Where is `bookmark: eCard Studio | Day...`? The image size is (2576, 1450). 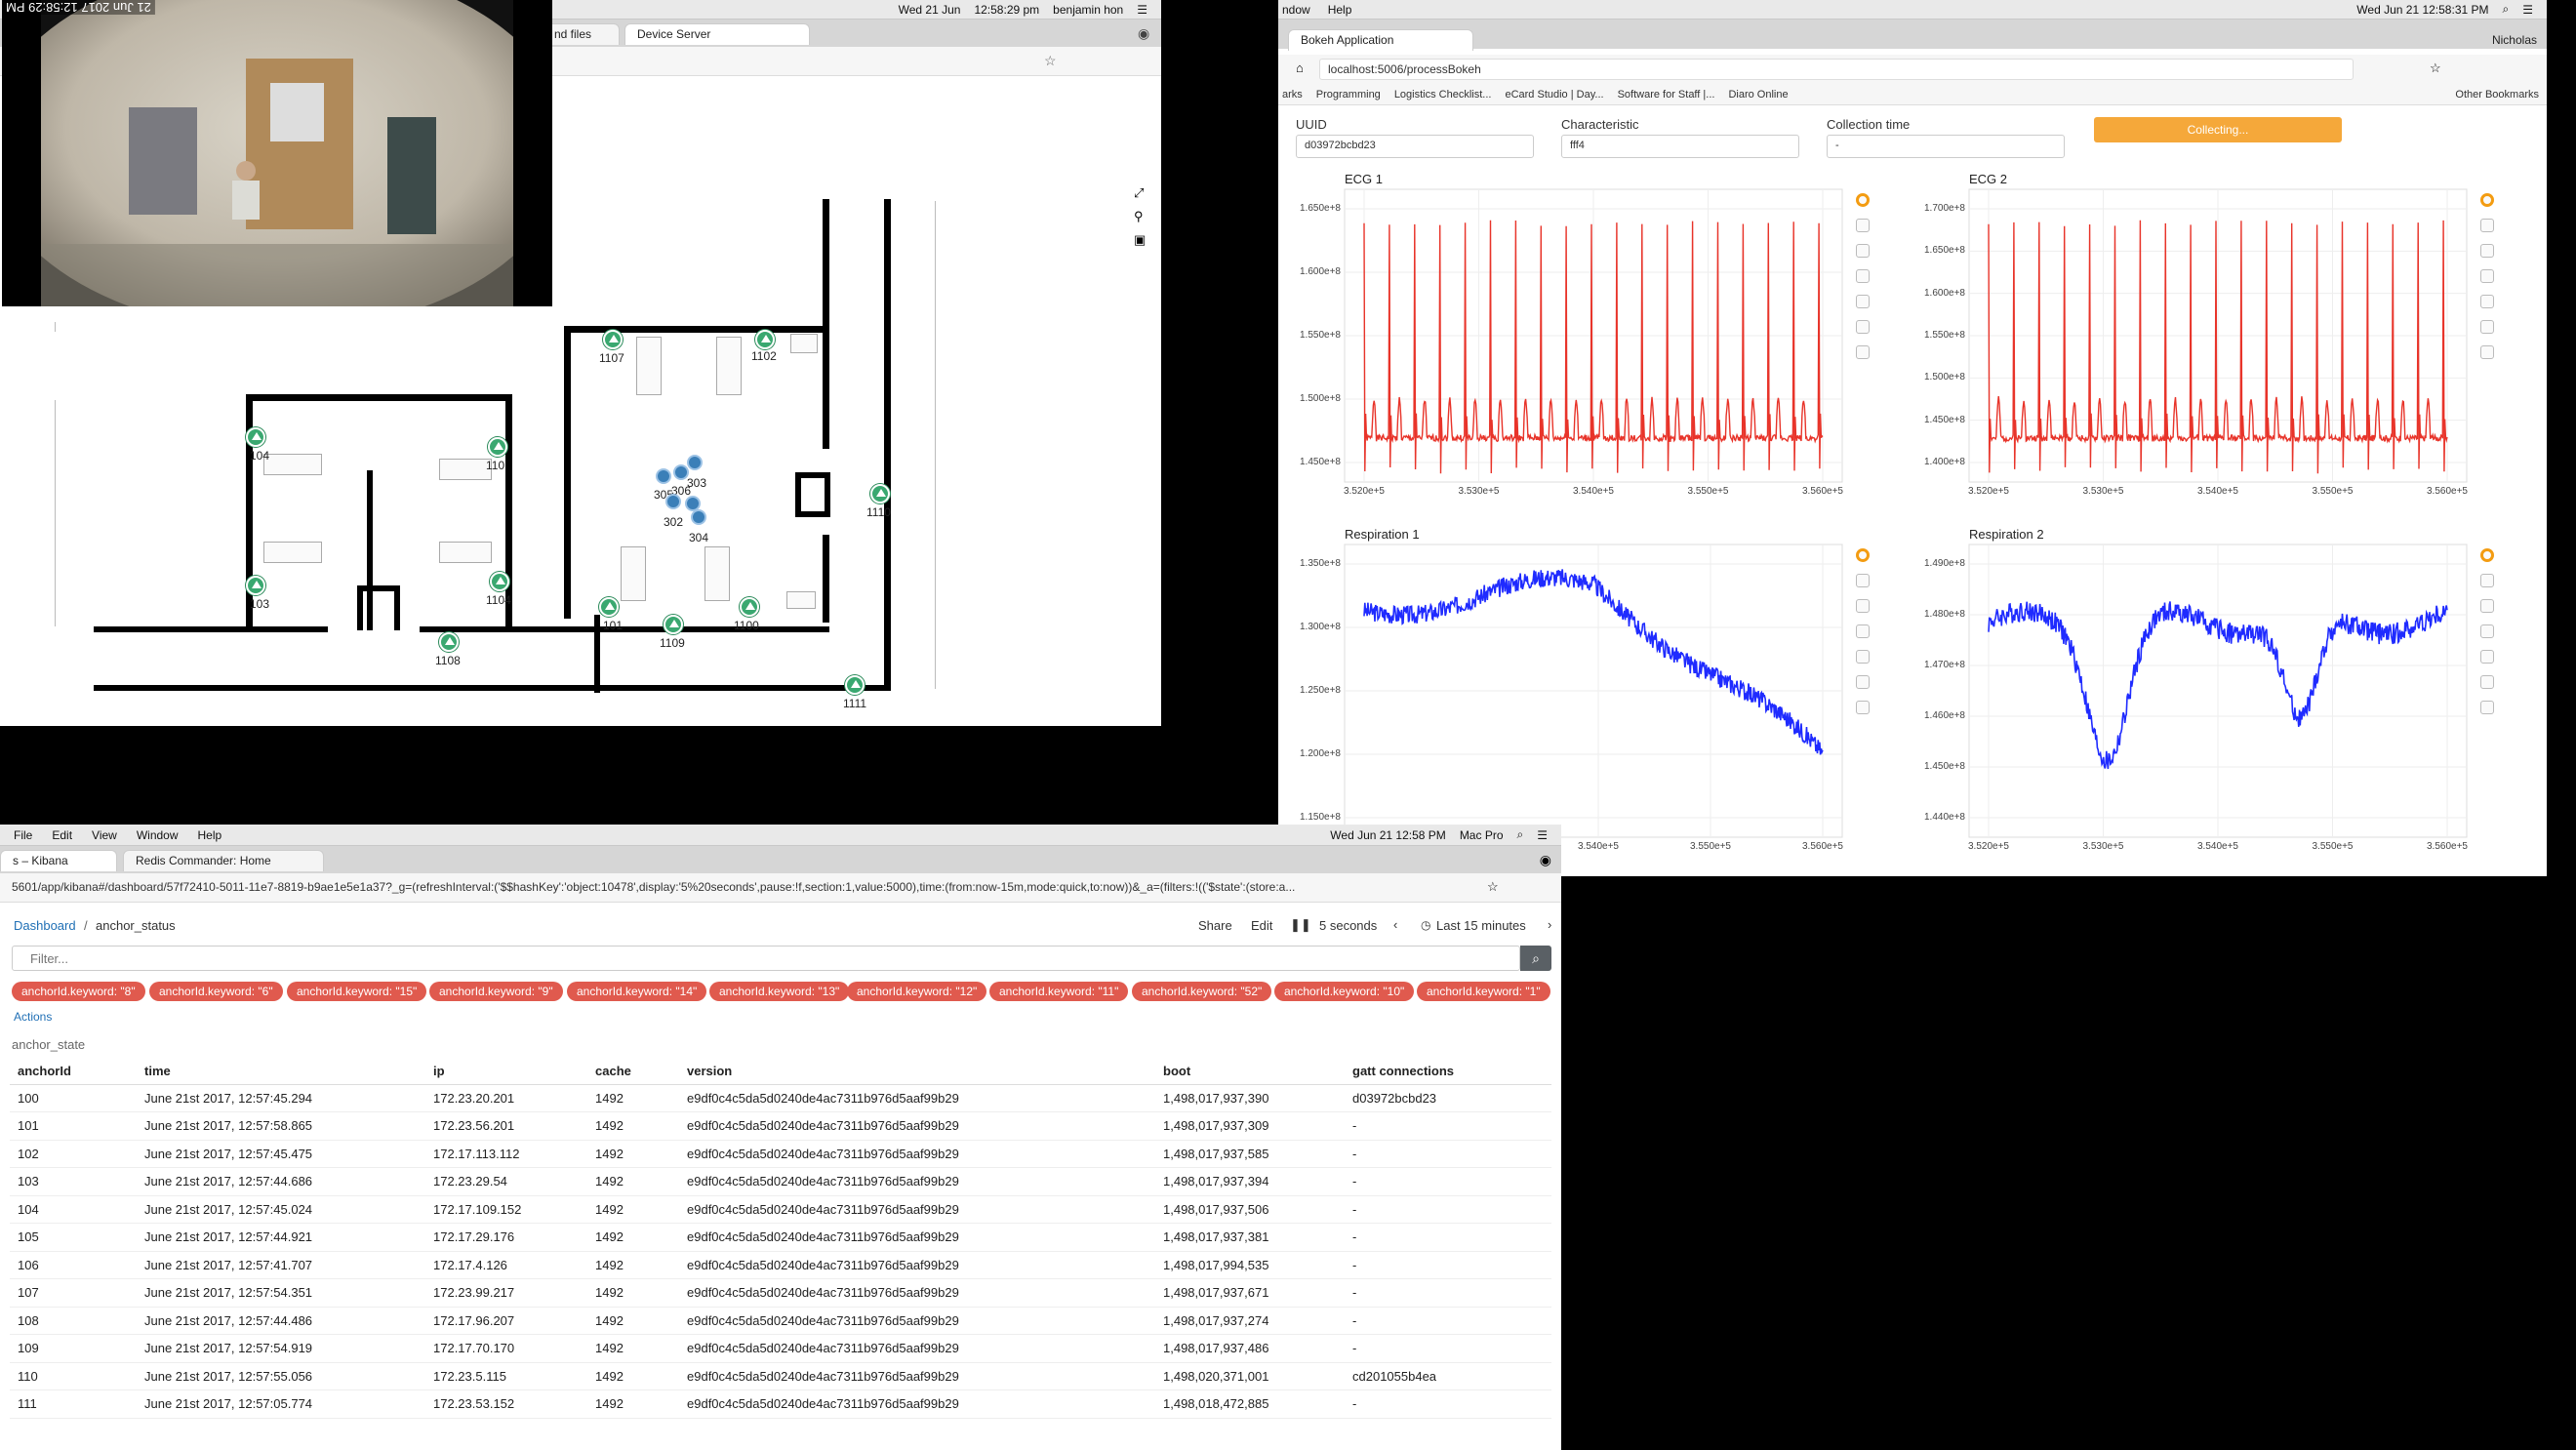
bookmark: eCard Studio | Day... is located at coordinates (1554, 95).